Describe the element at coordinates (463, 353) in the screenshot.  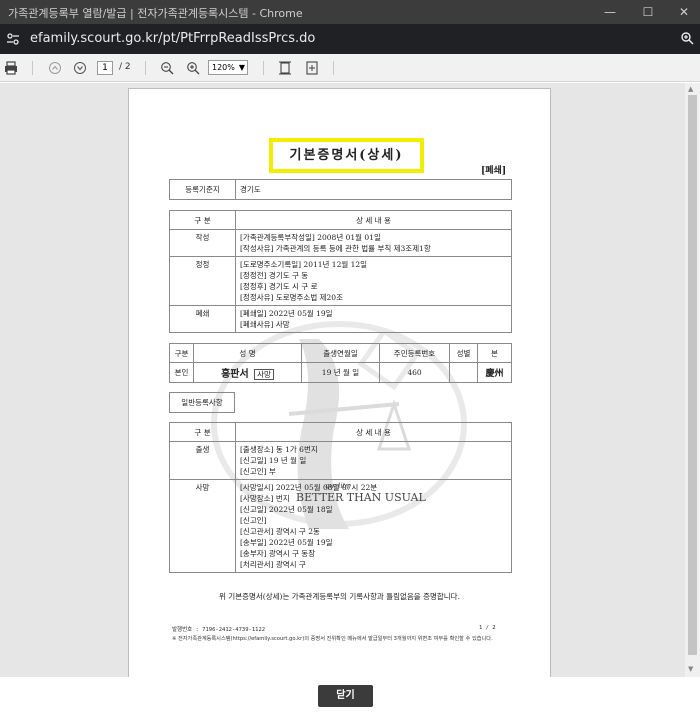
I see `person-col-sex: 성별` at that location.